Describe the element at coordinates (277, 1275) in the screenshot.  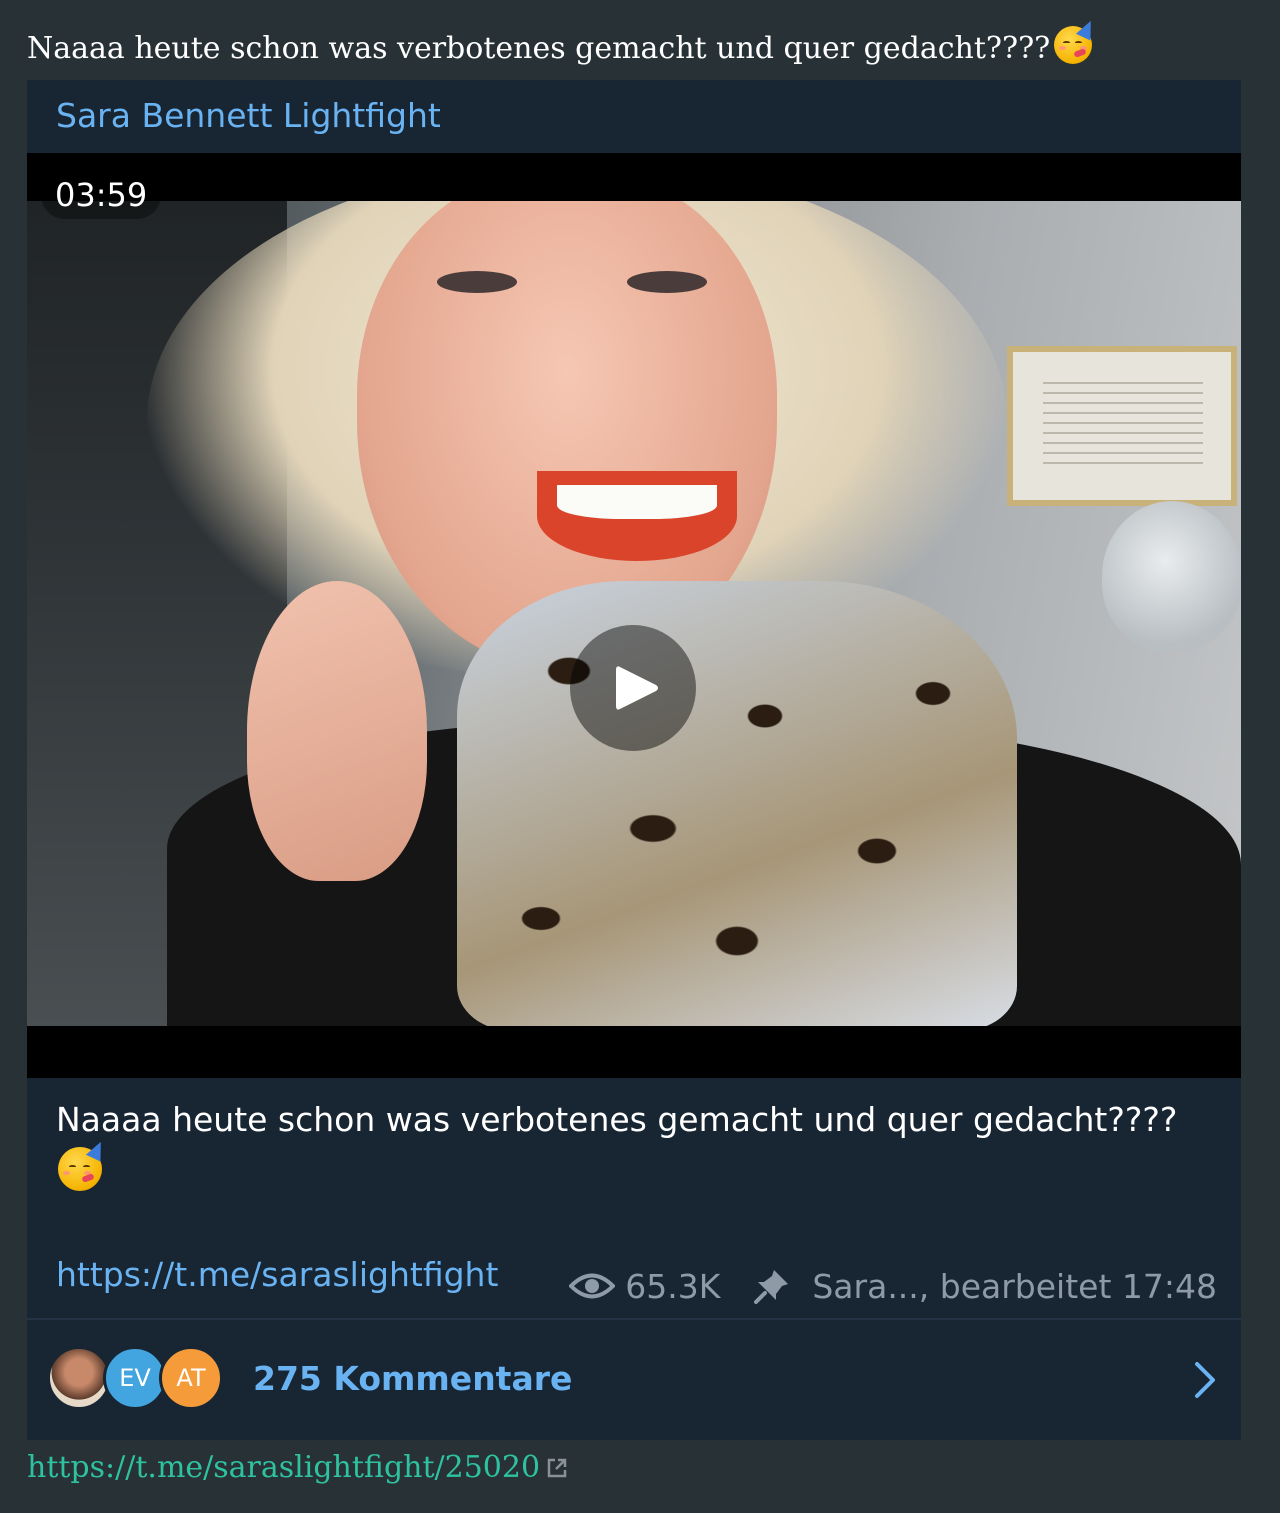
I see `channel-link: https://t.me/saraslightfight` at that location.